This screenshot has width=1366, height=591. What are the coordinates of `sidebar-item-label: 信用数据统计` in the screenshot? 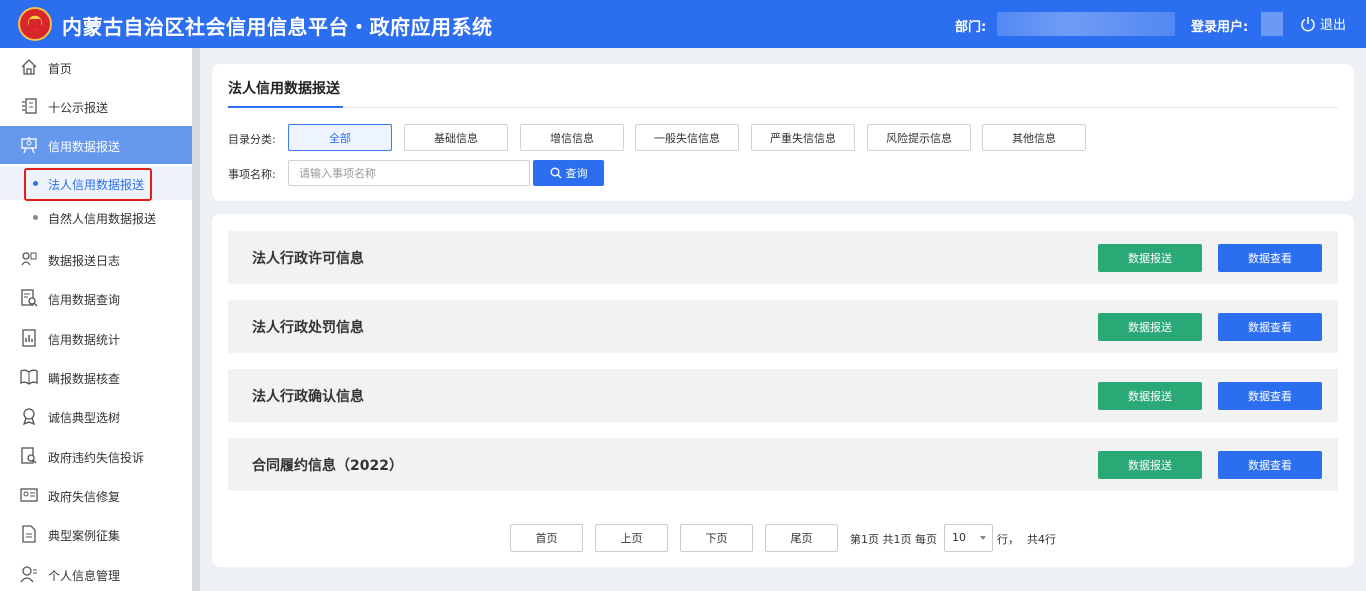 It's located at (84, 340).